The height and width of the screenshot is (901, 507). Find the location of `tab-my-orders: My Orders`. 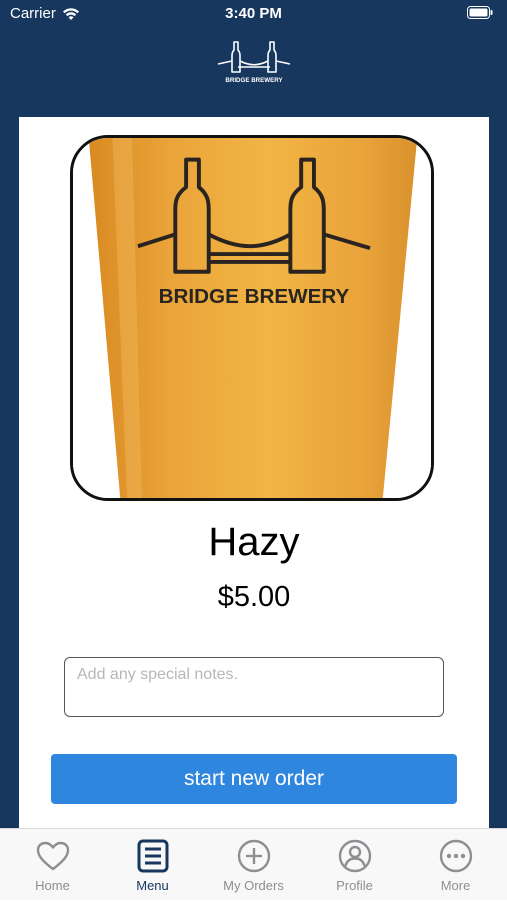

tab-my-orders: My Orders is located at coordinates (253, 865).